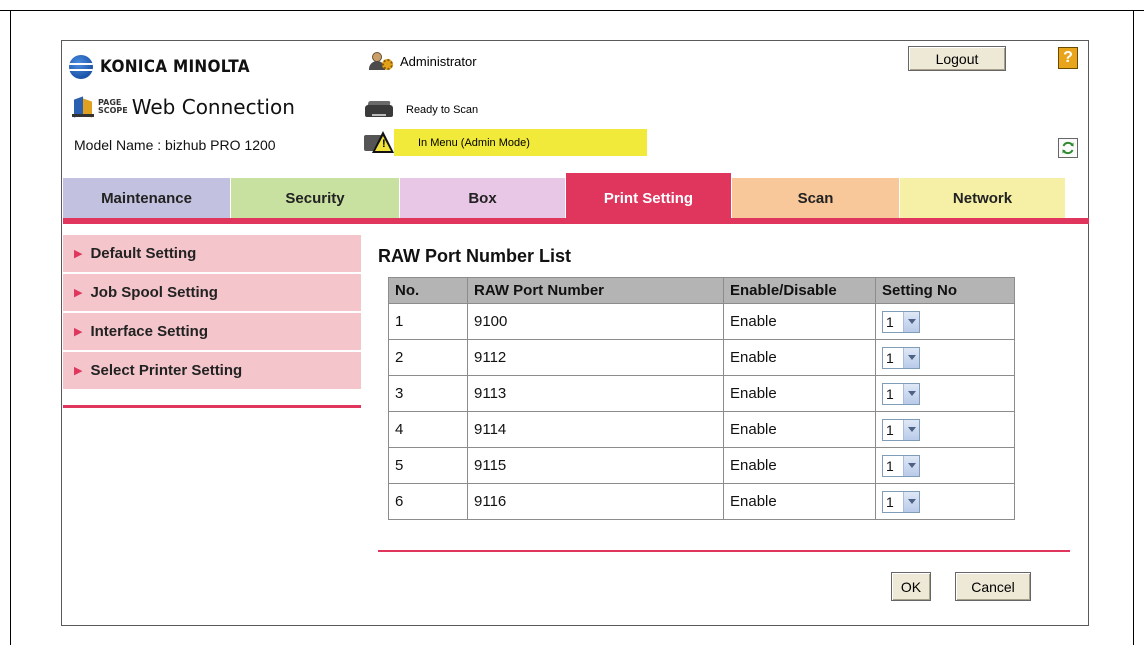  What do you see at coordinates (649, 195) in the screenshot?
I see `tab-print-setting: Print Setting` at bounding box center [649, 195].